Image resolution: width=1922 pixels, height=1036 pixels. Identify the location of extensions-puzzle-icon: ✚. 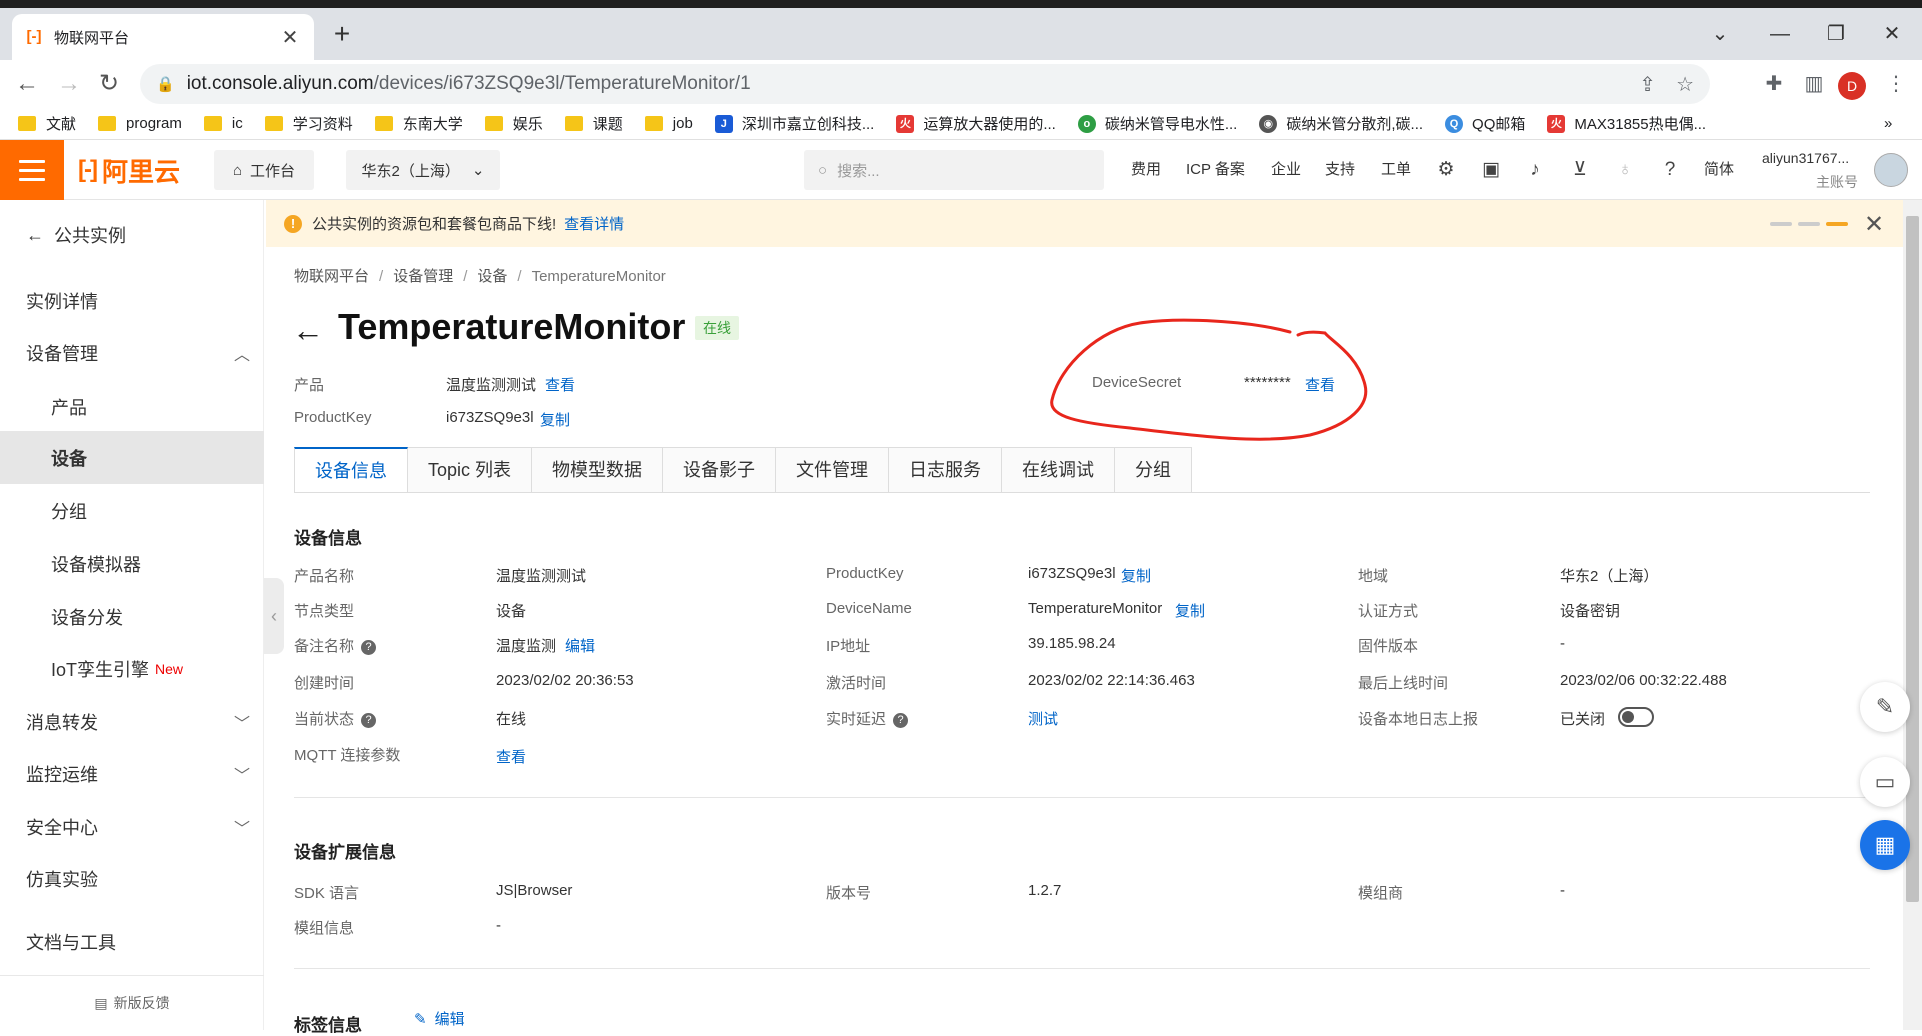
(1774, 84).